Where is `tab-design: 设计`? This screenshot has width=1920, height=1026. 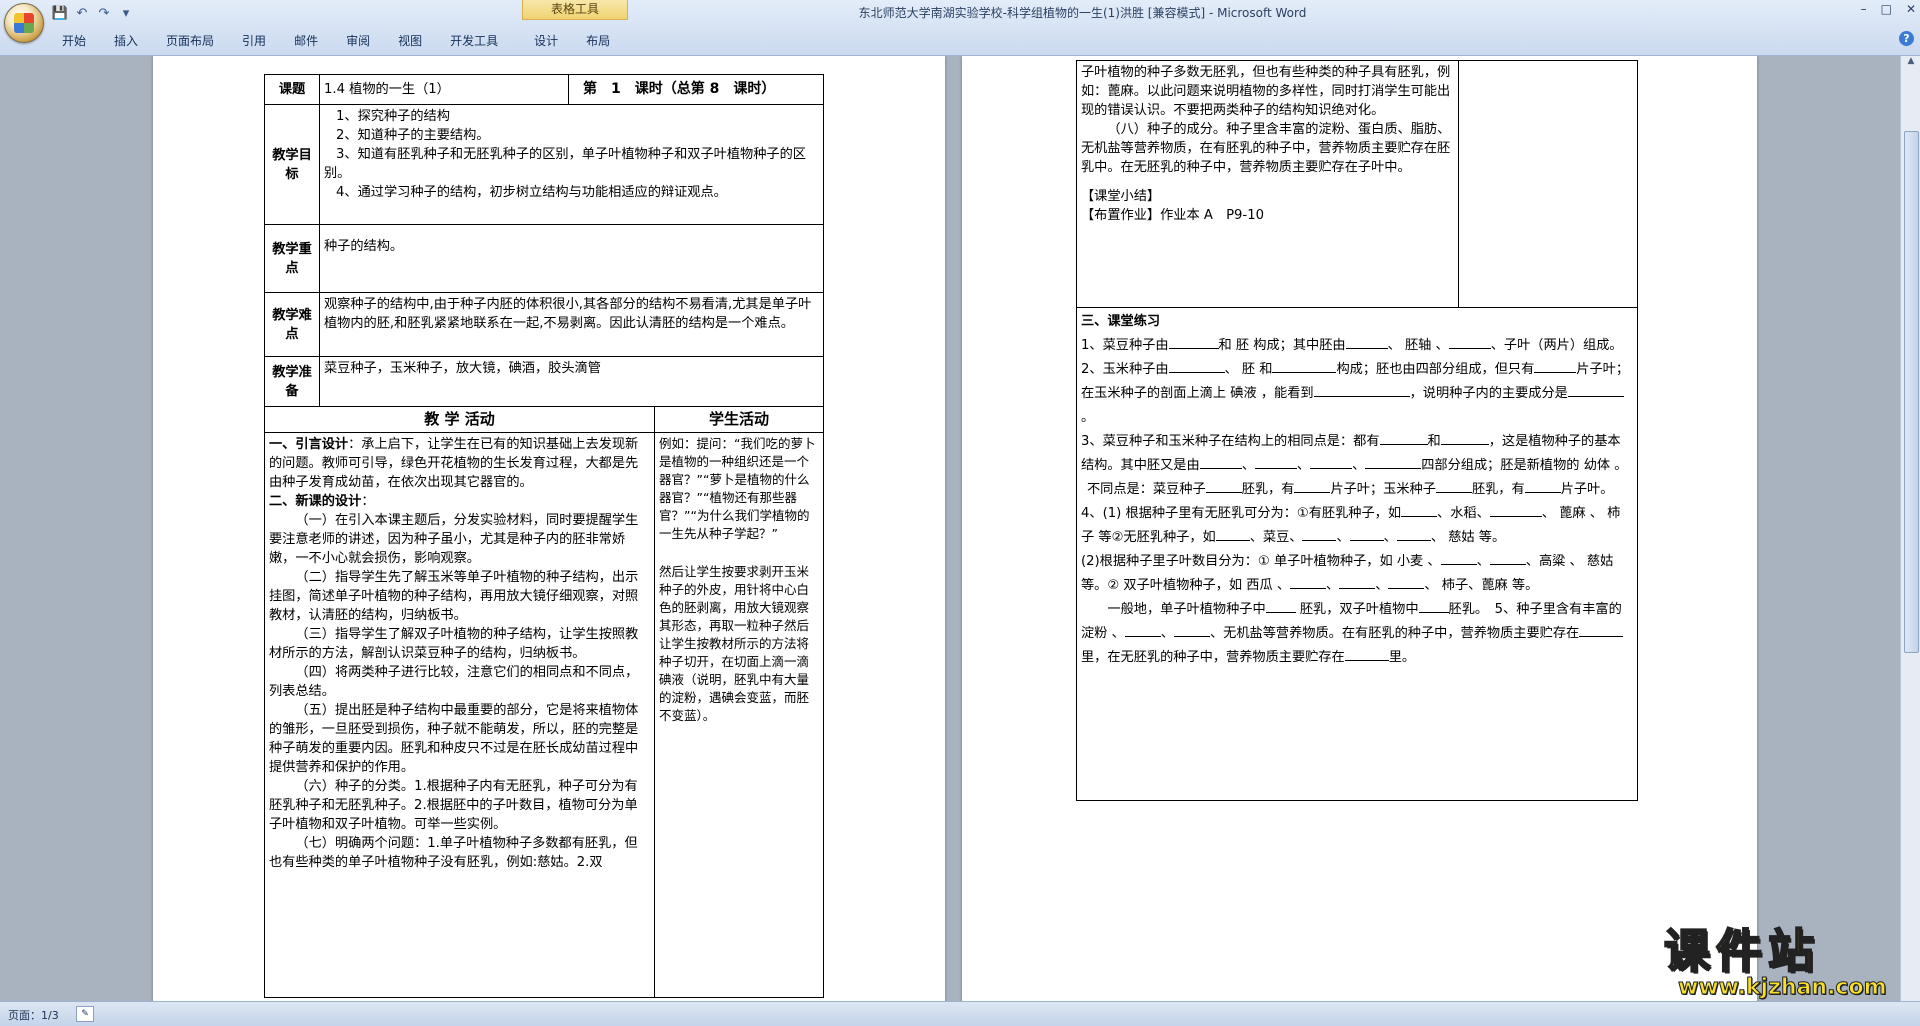 tab-design: 设计 is located at coordinates (546, 41).